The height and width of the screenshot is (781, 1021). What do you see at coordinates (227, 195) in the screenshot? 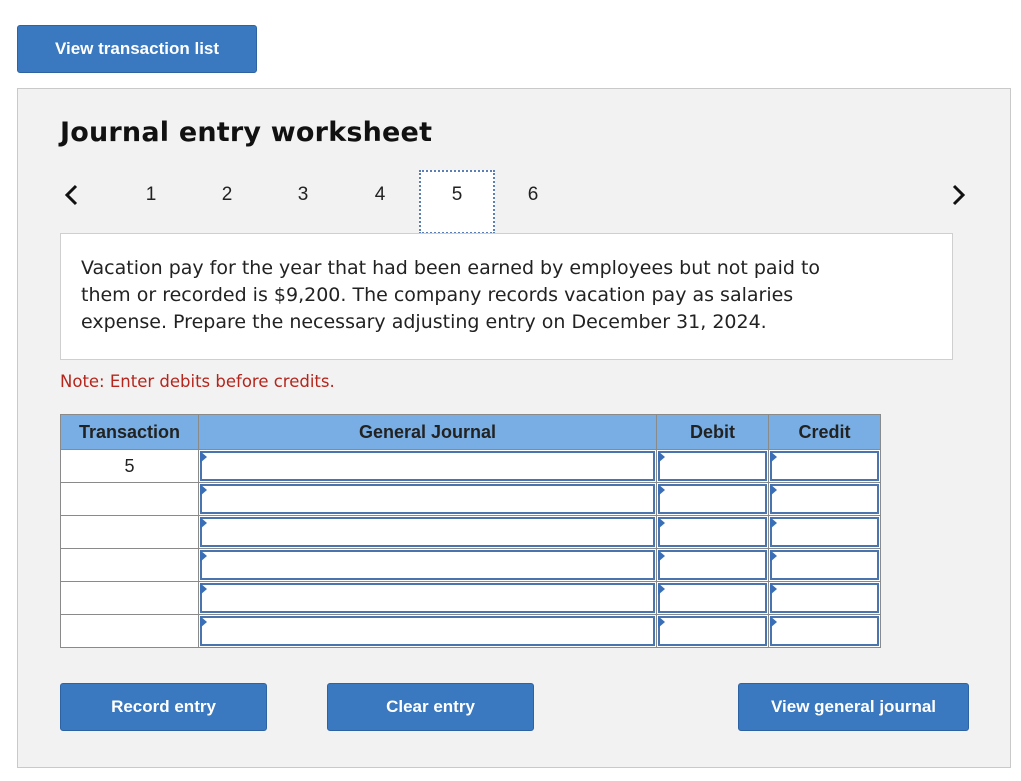
I see `page-link-2: 2` at bounding box center [227, 195].